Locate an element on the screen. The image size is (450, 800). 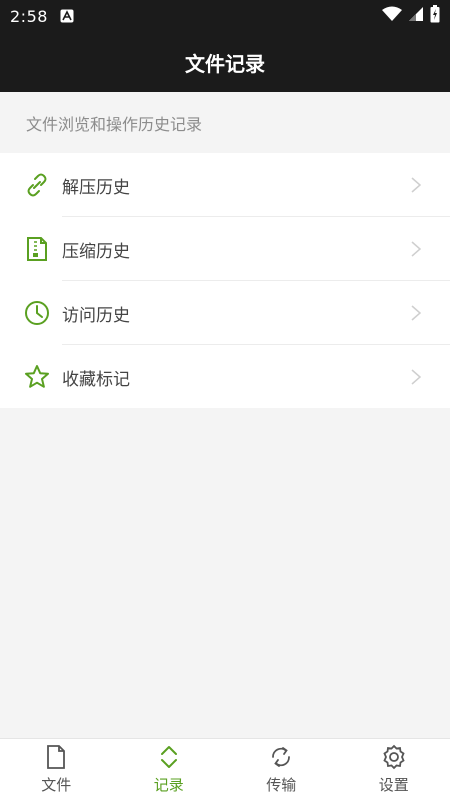
unlink-icon is located at coordinates (37, 185).